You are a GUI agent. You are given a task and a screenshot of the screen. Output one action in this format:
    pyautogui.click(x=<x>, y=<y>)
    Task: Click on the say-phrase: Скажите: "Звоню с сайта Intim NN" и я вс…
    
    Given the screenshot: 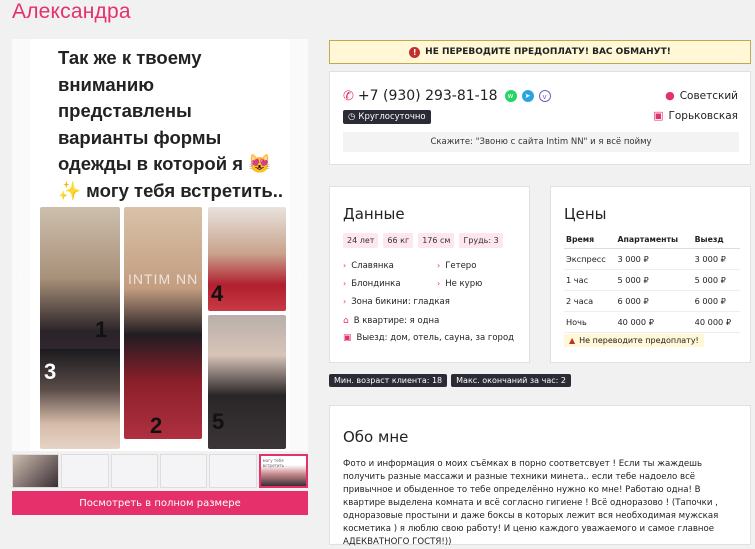 What is the action you would take?
    pyautogui.click(x=541, y=142)
    